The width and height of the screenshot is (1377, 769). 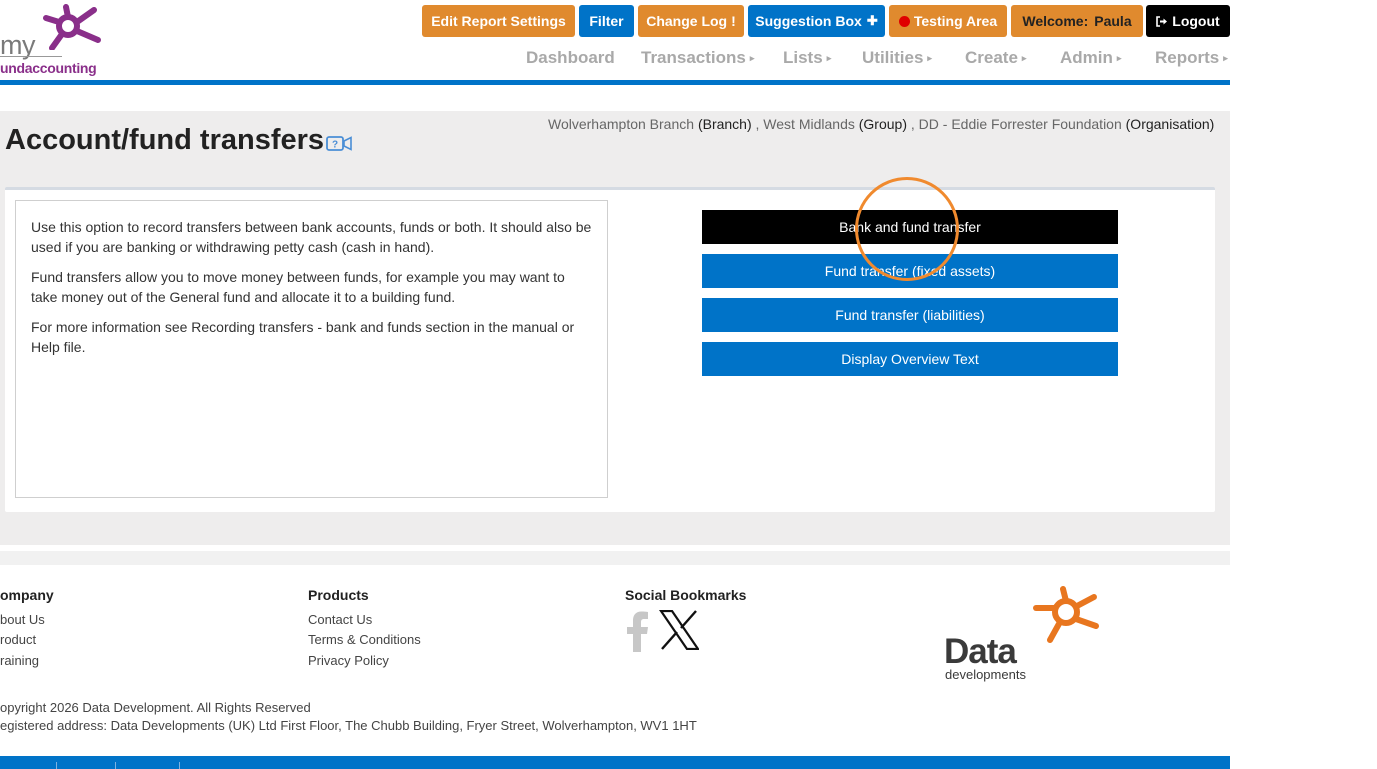 I want to click on footer-products-heading: Products, so click(x=338, y=595).